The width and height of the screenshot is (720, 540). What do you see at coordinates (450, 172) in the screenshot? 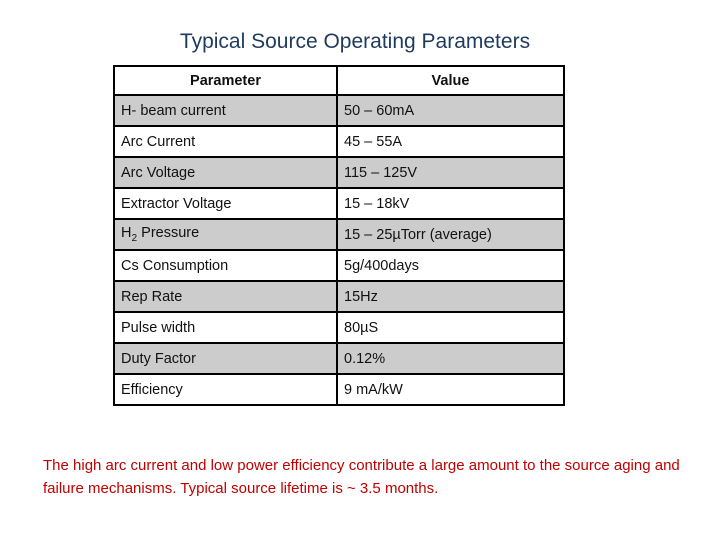
I see `value-cell: 115 – 125V` at bounding box center [450, 172].